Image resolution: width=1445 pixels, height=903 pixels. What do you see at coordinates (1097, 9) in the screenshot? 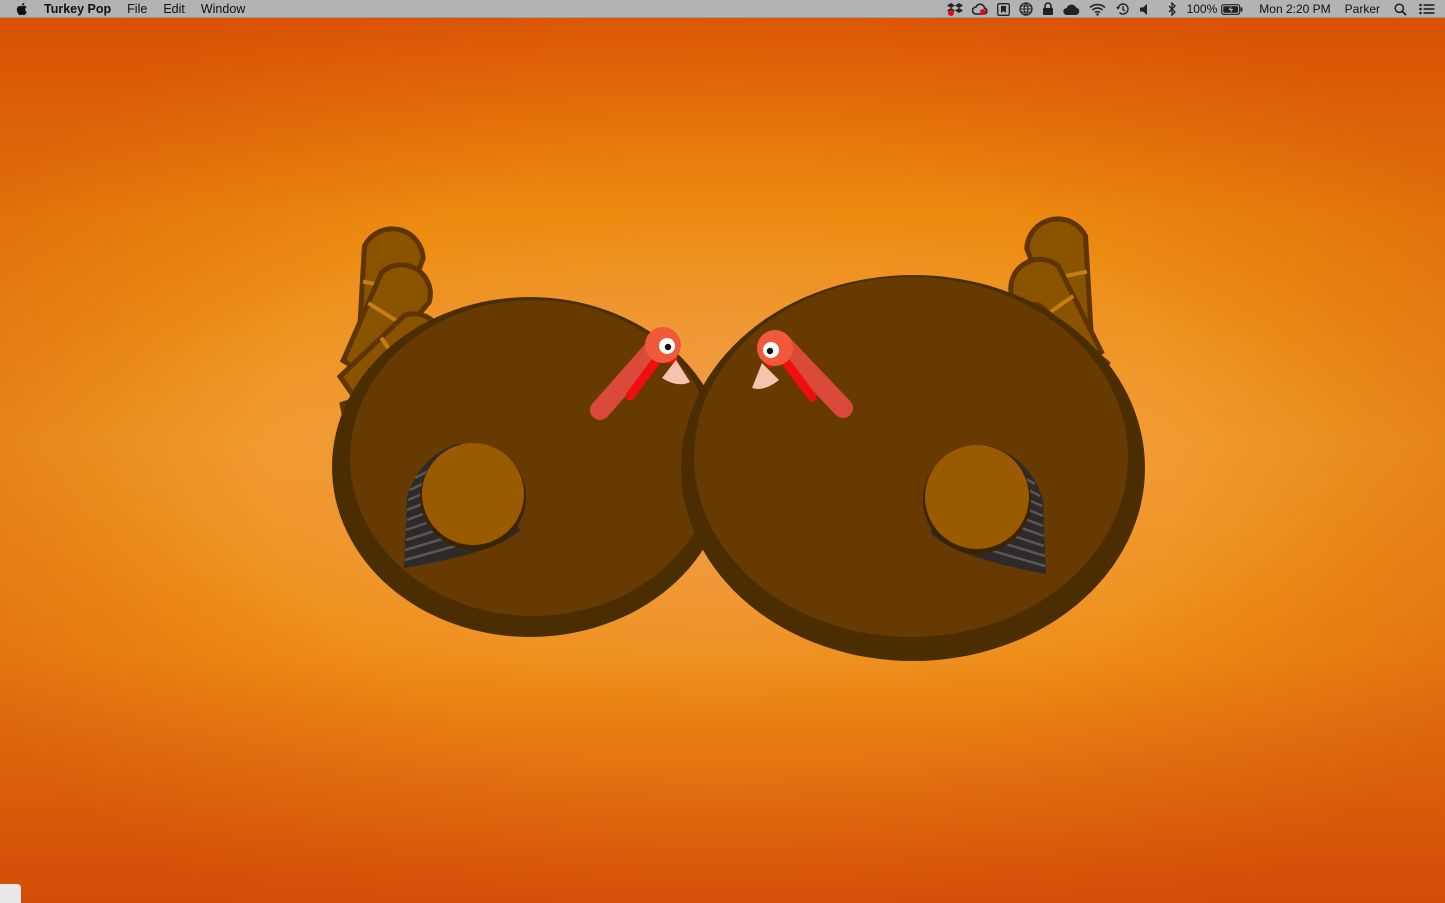
I see `wifi-icon` at bounding box center [1097, 9].